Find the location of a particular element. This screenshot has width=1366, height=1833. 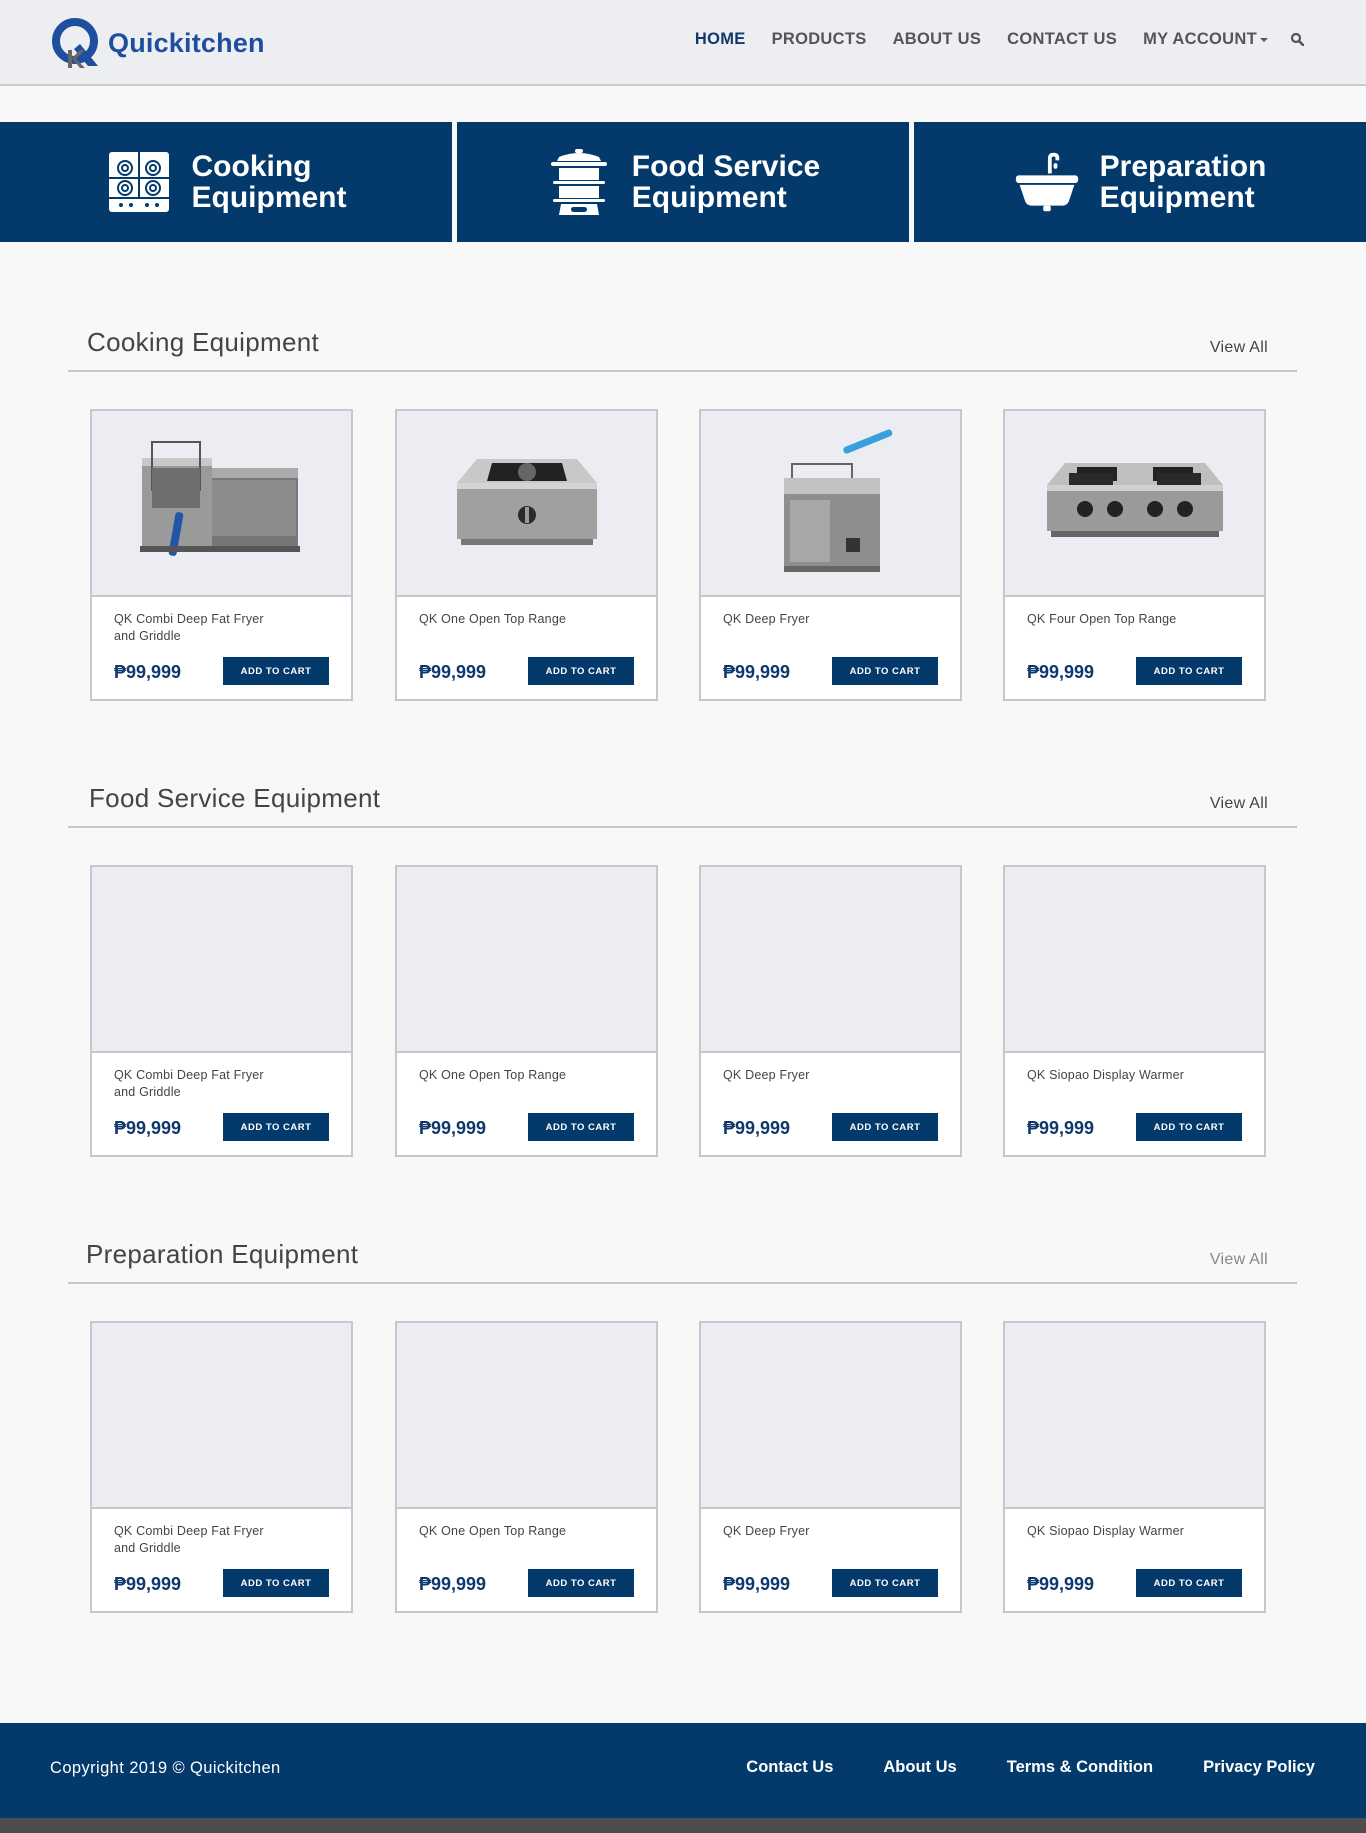

banner-cooking-label: Cooking Equipment is located at coordinates (269, 182).